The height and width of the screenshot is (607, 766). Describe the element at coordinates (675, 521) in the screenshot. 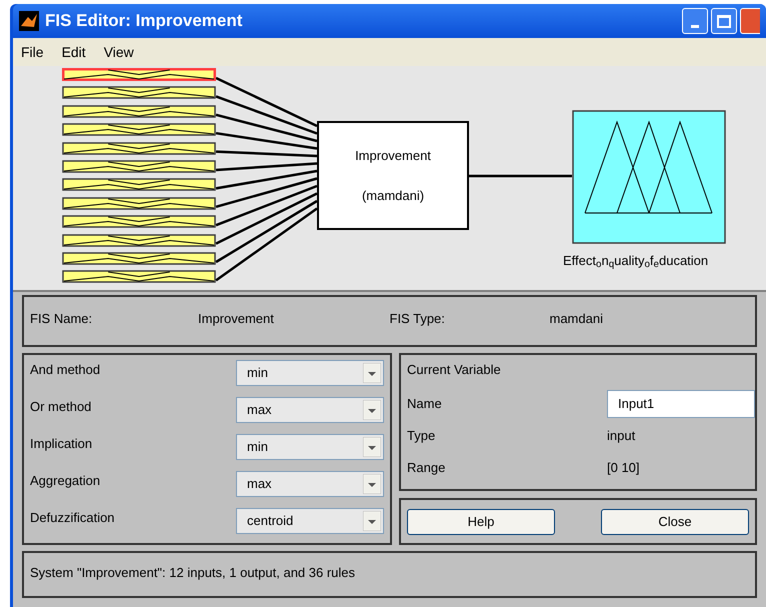

I see `dialog-button: Close` at that location.